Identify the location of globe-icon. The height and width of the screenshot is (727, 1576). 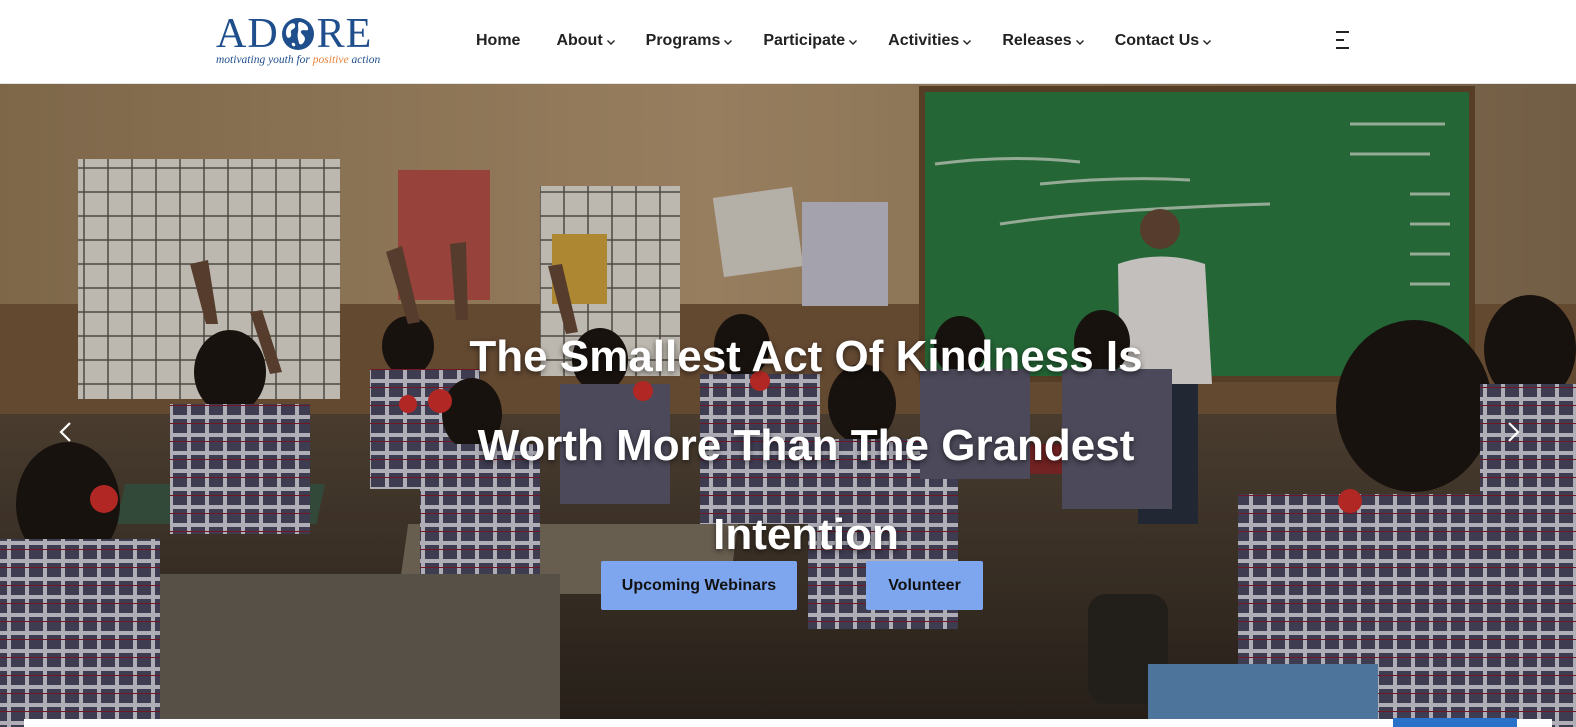
(297, 34).